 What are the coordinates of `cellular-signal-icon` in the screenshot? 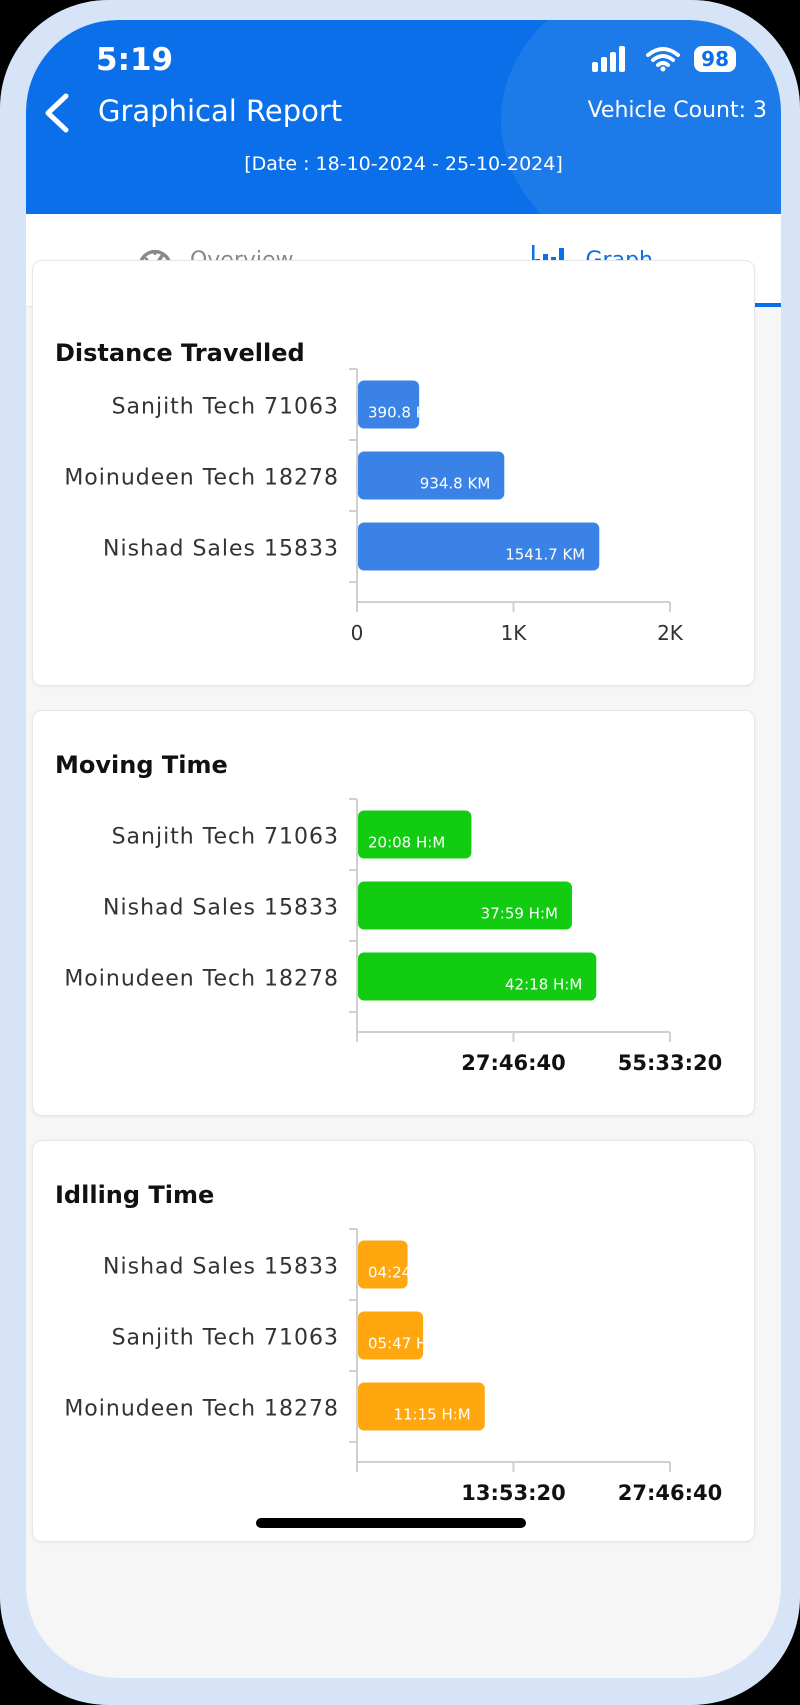 It's located at (609, 59).